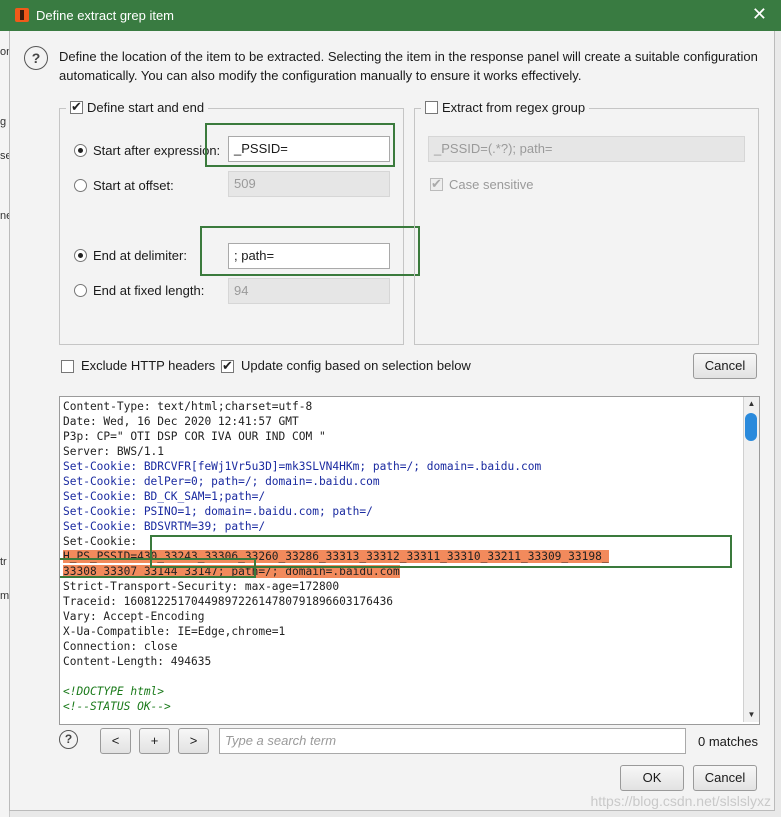  Describe the element at coordinates (3, 122) in the screenshot. I see `background-text: g` at that location.